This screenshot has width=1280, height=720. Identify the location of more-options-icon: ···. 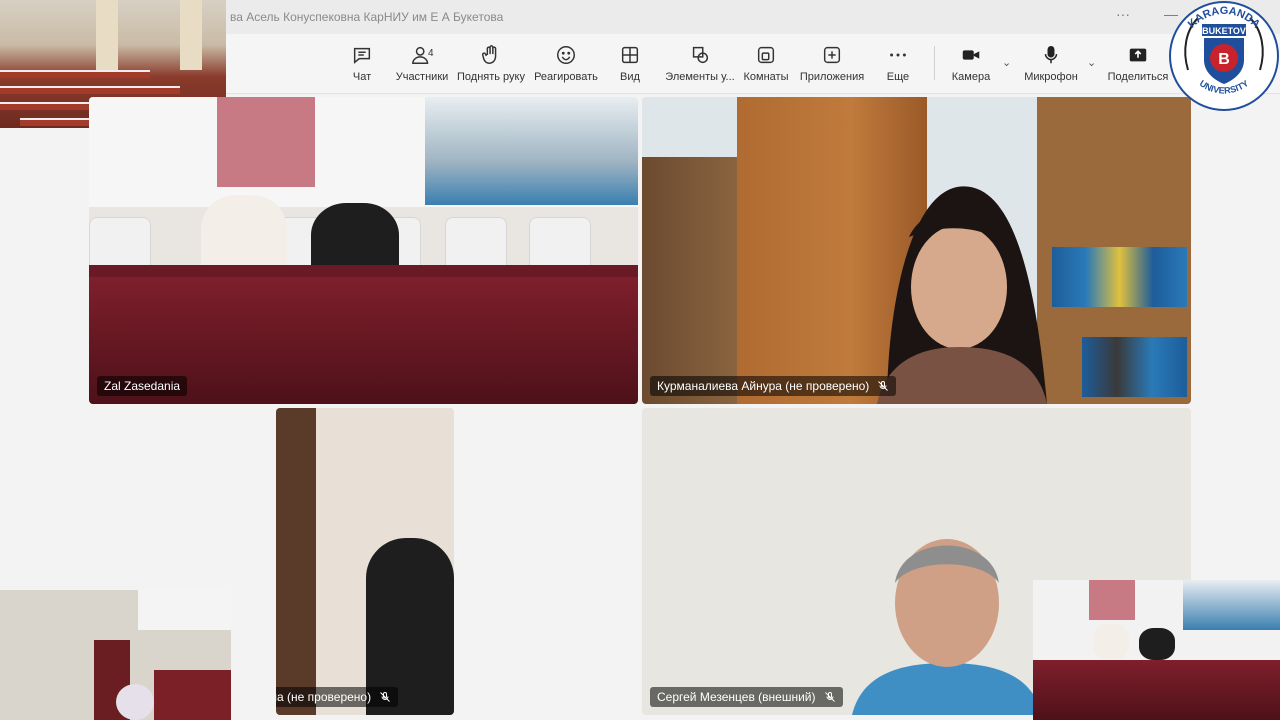
(1123, 14).